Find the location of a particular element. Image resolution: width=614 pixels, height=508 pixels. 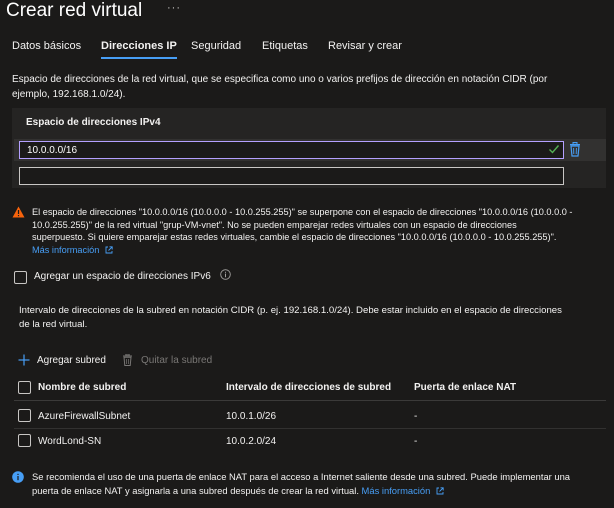

new-address-space-input is located at coordinates (291, 176).